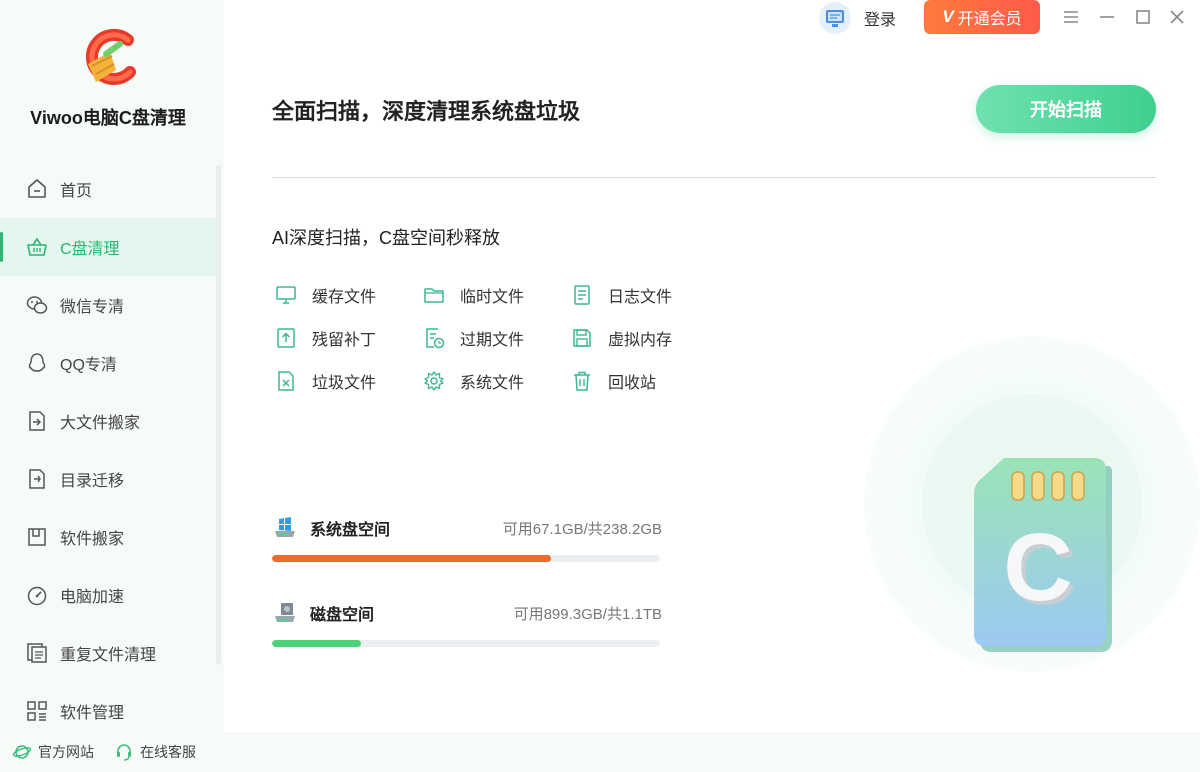 This screenshot has height=772, width=1200. What do you see at coordinates (582, 295) in the screenshot?
I see `document-icon` at bounding box center [582, 295].